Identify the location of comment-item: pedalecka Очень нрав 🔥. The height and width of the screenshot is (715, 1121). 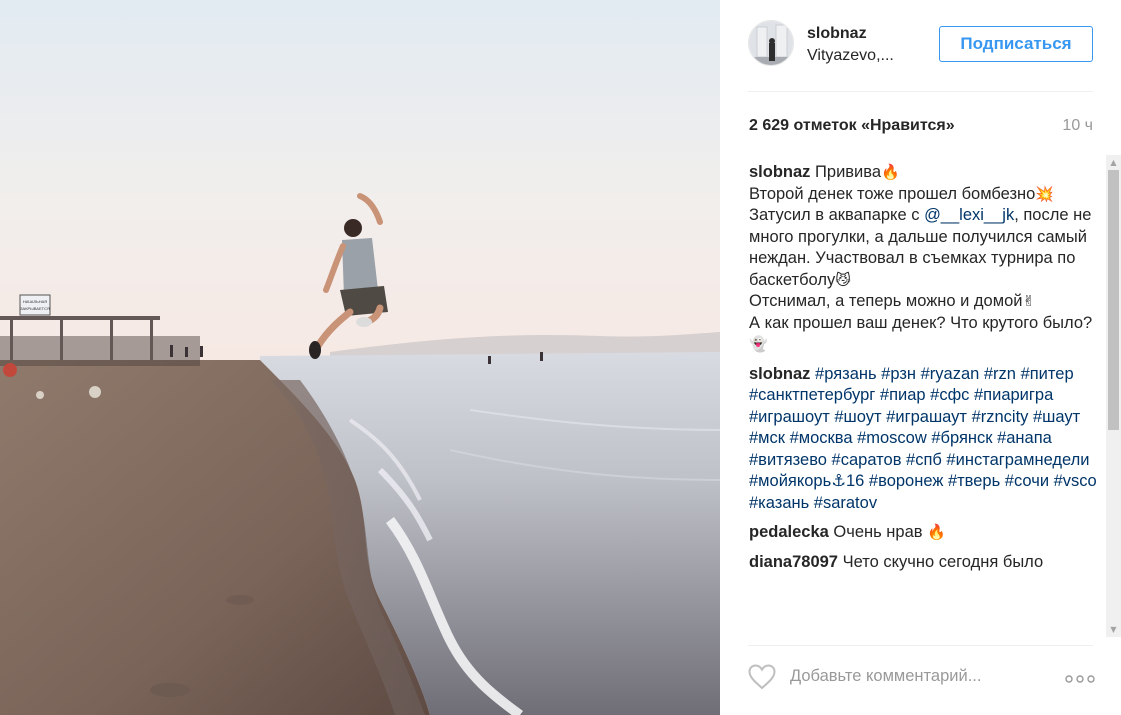
(926, 533).